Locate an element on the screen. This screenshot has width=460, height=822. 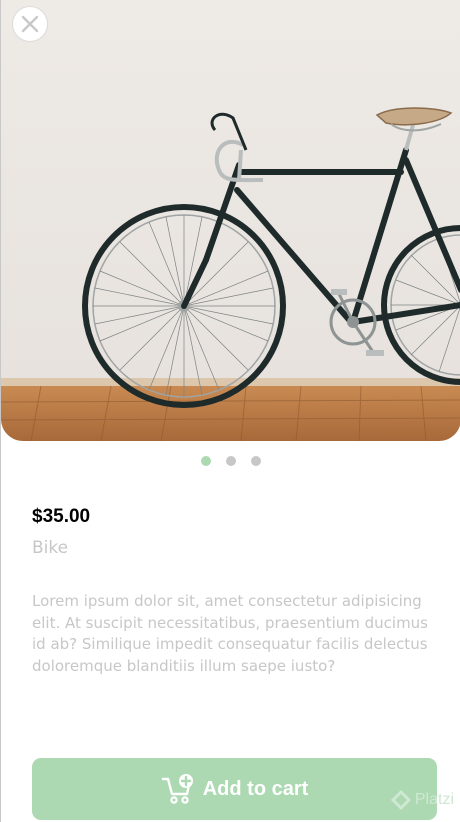
platzi-watermark: Platzi is located at coordinates (422, 800).